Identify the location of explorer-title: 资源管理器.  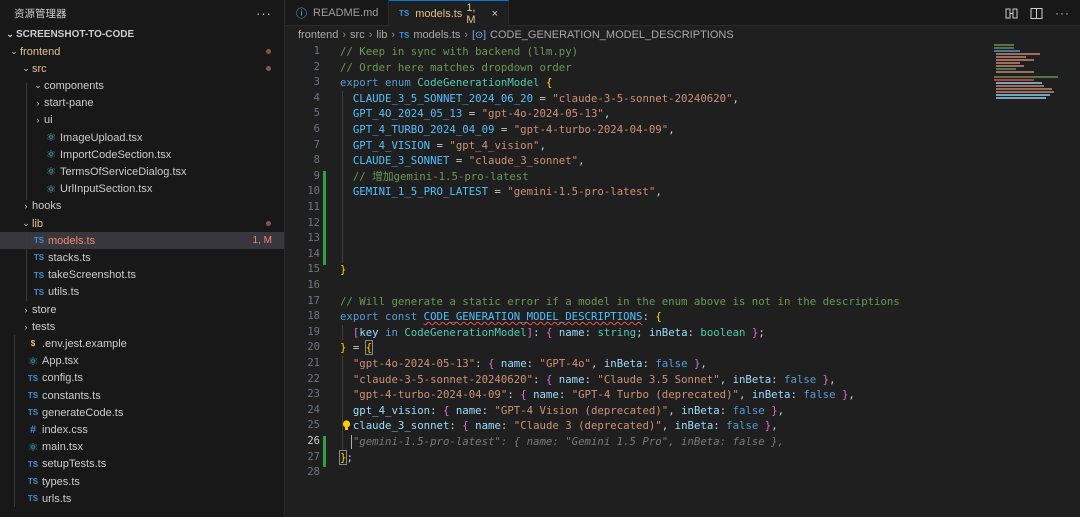
(40, 13).